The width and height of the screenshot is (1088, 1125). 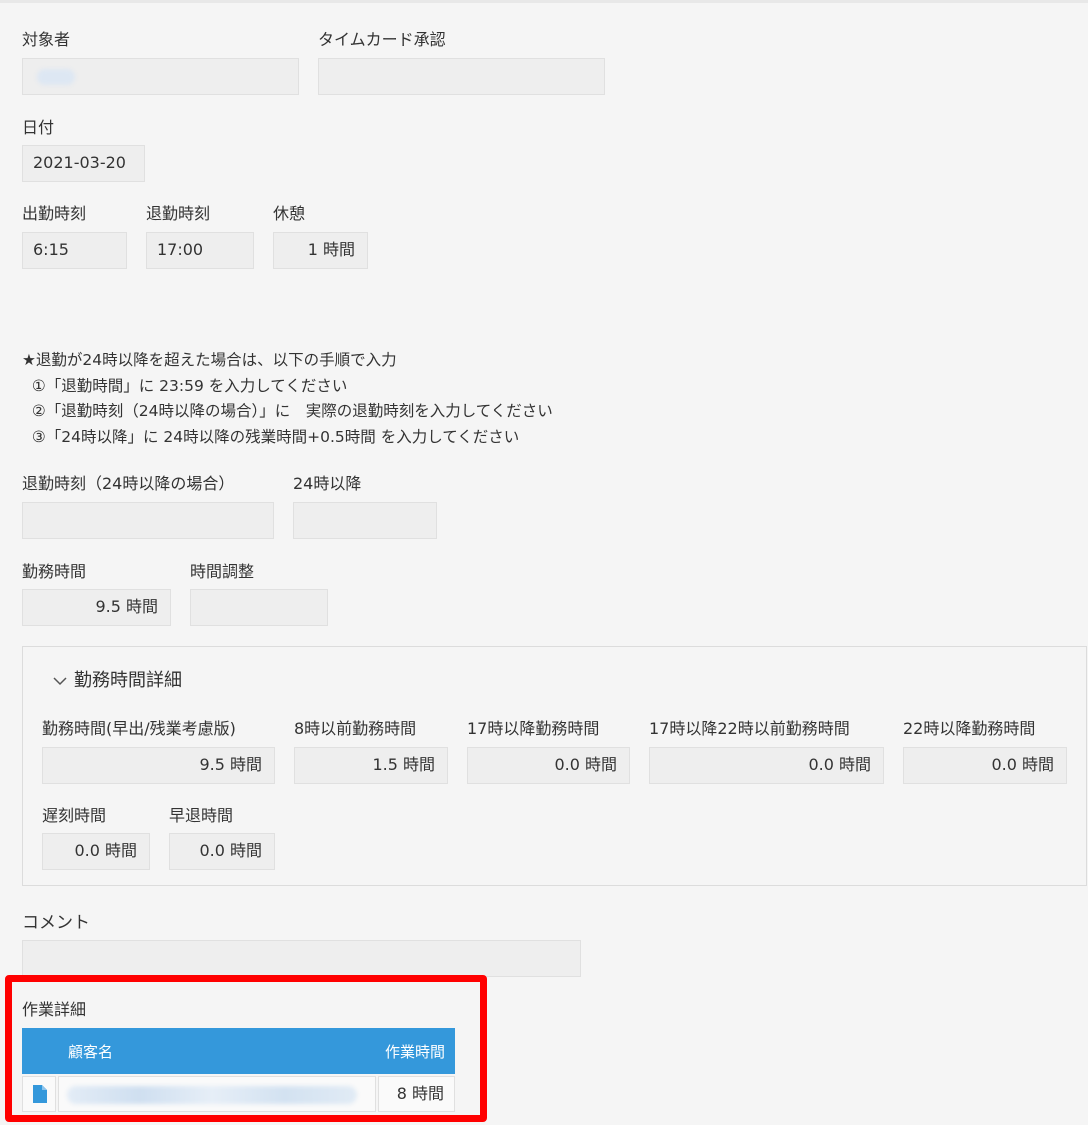 What do you see at coordinates (212, 1095) in the screenshot?
I see `redacted-customer` at bounding box center [212, 1095].